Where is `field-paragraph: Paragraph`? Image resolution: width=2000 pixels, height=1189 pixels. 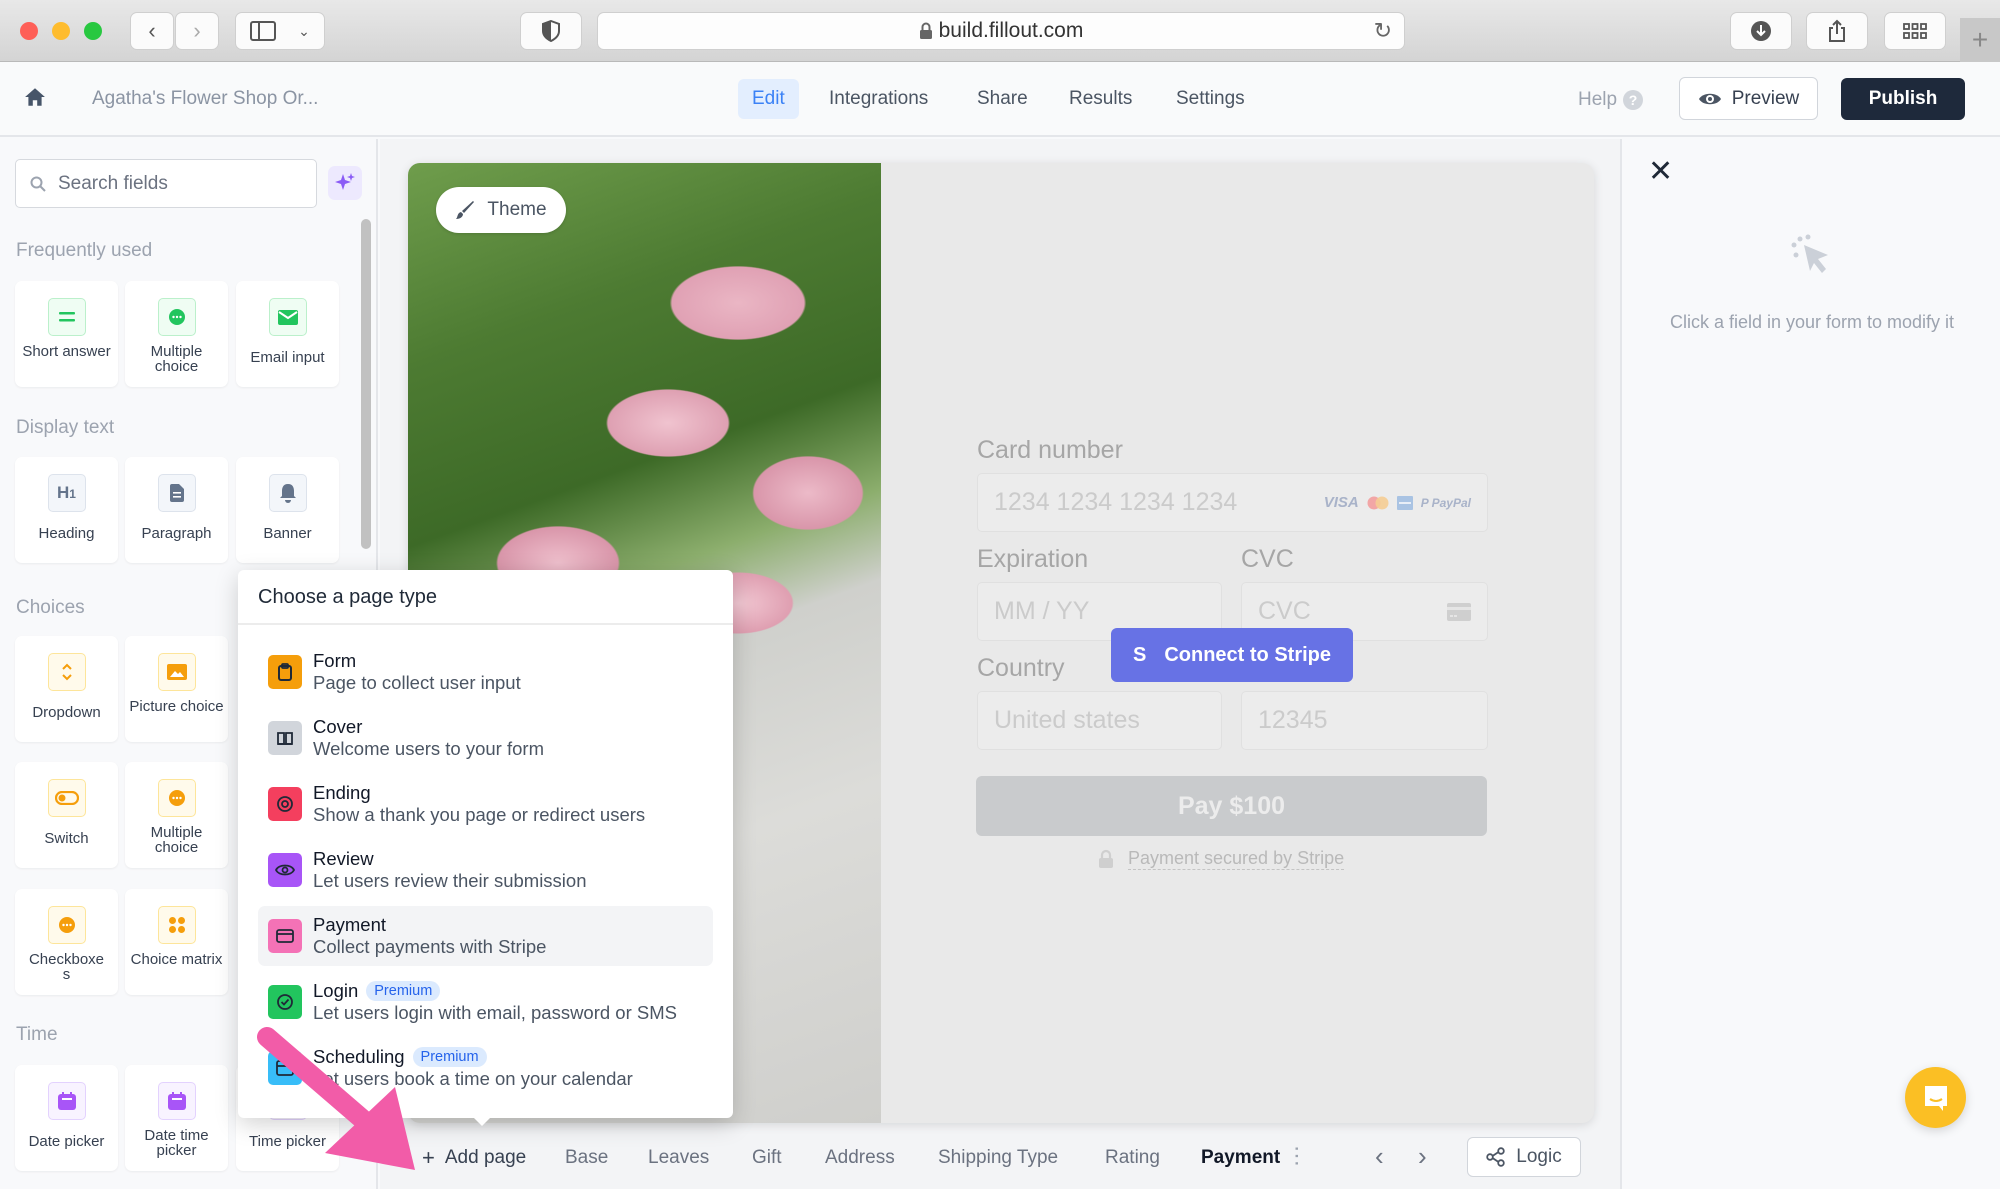
field-paragraph: Paragraph is located at coordinates (176, 510).